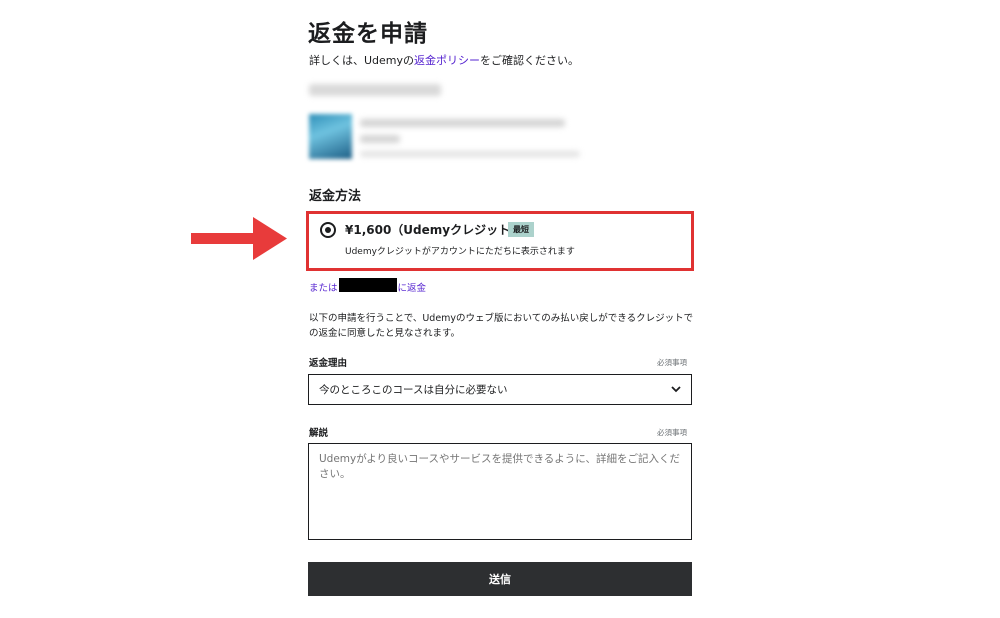 The image size is (1000, 618). I want to click on refund-policy-link: 返金ポリシー, so click(447, 60).